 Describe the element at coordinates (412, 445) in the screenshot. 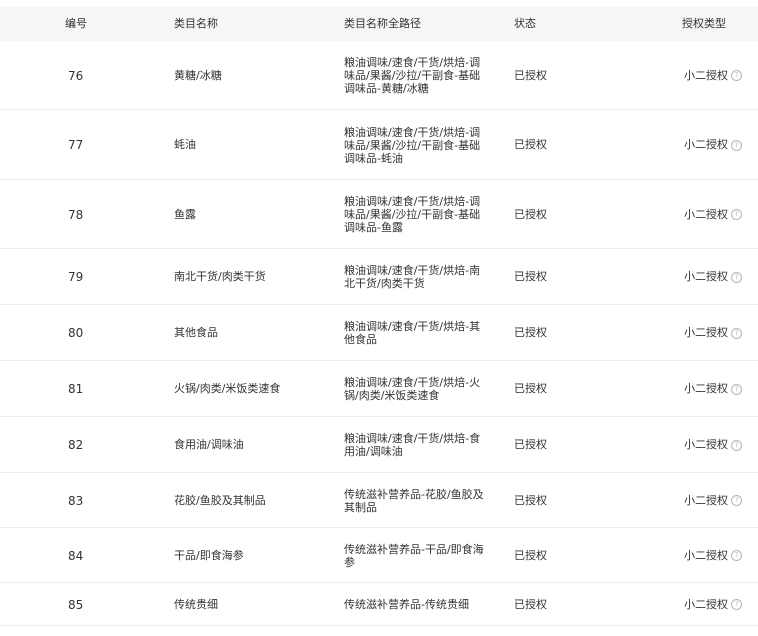

I see `row-category-path: 粮油调味/速食/干货/烘焙-食 用油/调味油` at that location.